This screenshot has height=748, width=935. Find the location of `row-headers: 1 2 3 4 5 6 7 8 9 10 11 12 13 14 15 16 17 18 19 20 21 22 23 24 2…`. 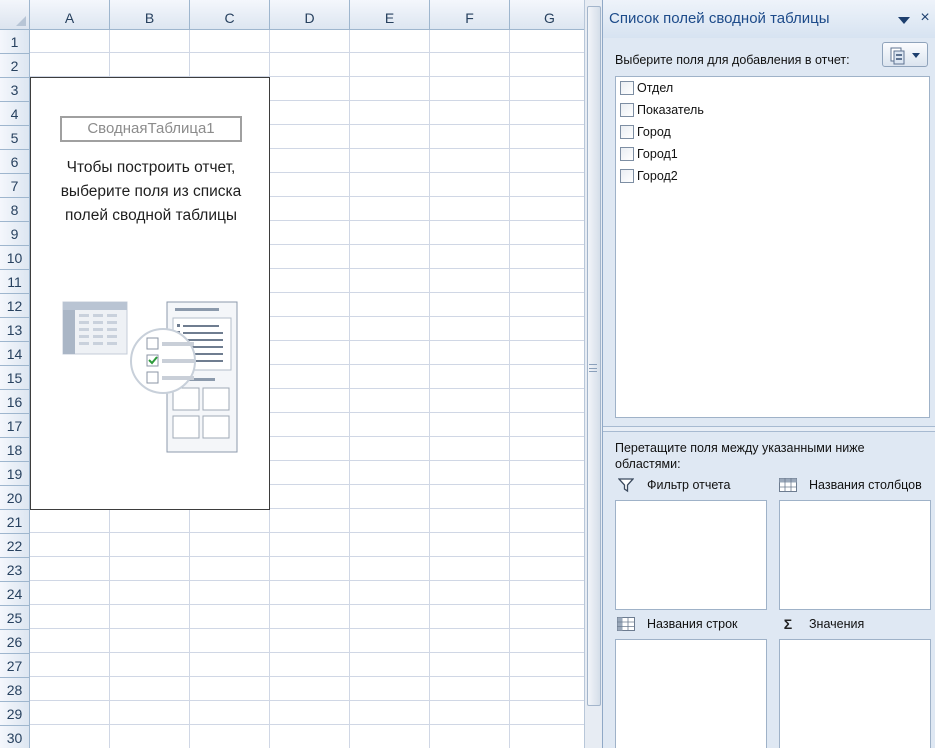

row-headers: 1 2 3 4 5 6 7 8 9 10 11 12 13 14 15 16 17 18 19 20 21 22 23 24 2… is located at coordinates (15, 389).